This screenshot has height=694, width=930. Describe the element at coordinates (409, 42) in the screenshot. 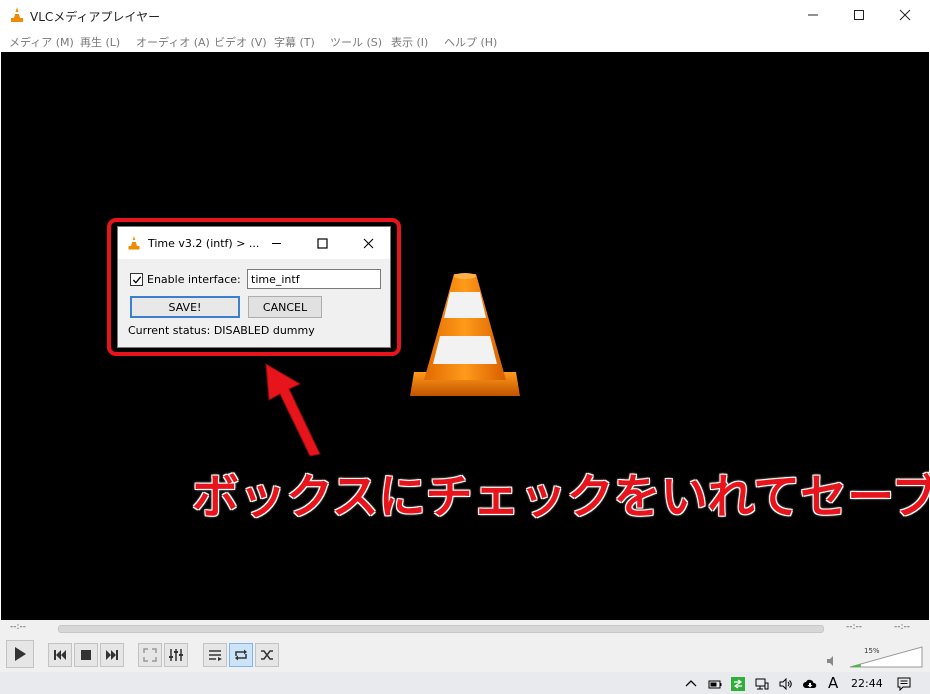

I see `menu-view: 表示 (I)` at that location.